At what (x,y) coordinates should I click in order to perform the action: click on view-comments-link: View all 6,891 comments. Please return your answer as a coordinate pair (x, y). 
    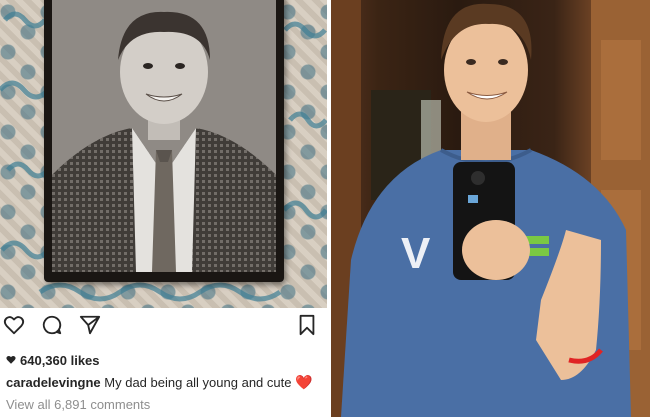
    Looking at the image, I should click on (78, 404).